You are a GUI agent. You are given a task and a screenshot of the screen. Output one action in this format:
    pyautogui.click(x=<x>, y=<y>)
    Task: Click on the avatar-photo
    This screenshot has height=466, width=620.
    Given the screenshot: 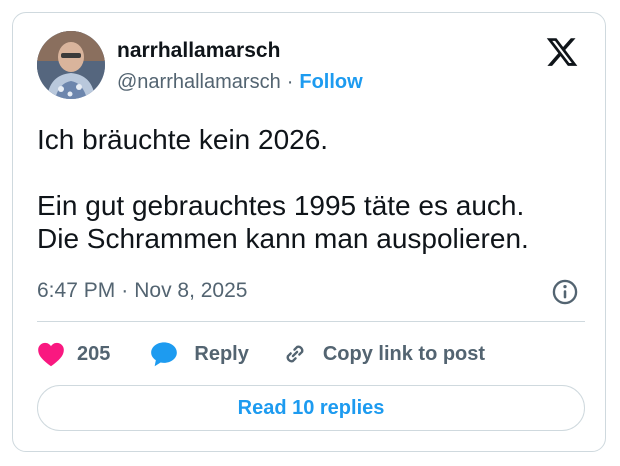 What is the action you would take?
    pyautogui.click(x=71, y=65)
    